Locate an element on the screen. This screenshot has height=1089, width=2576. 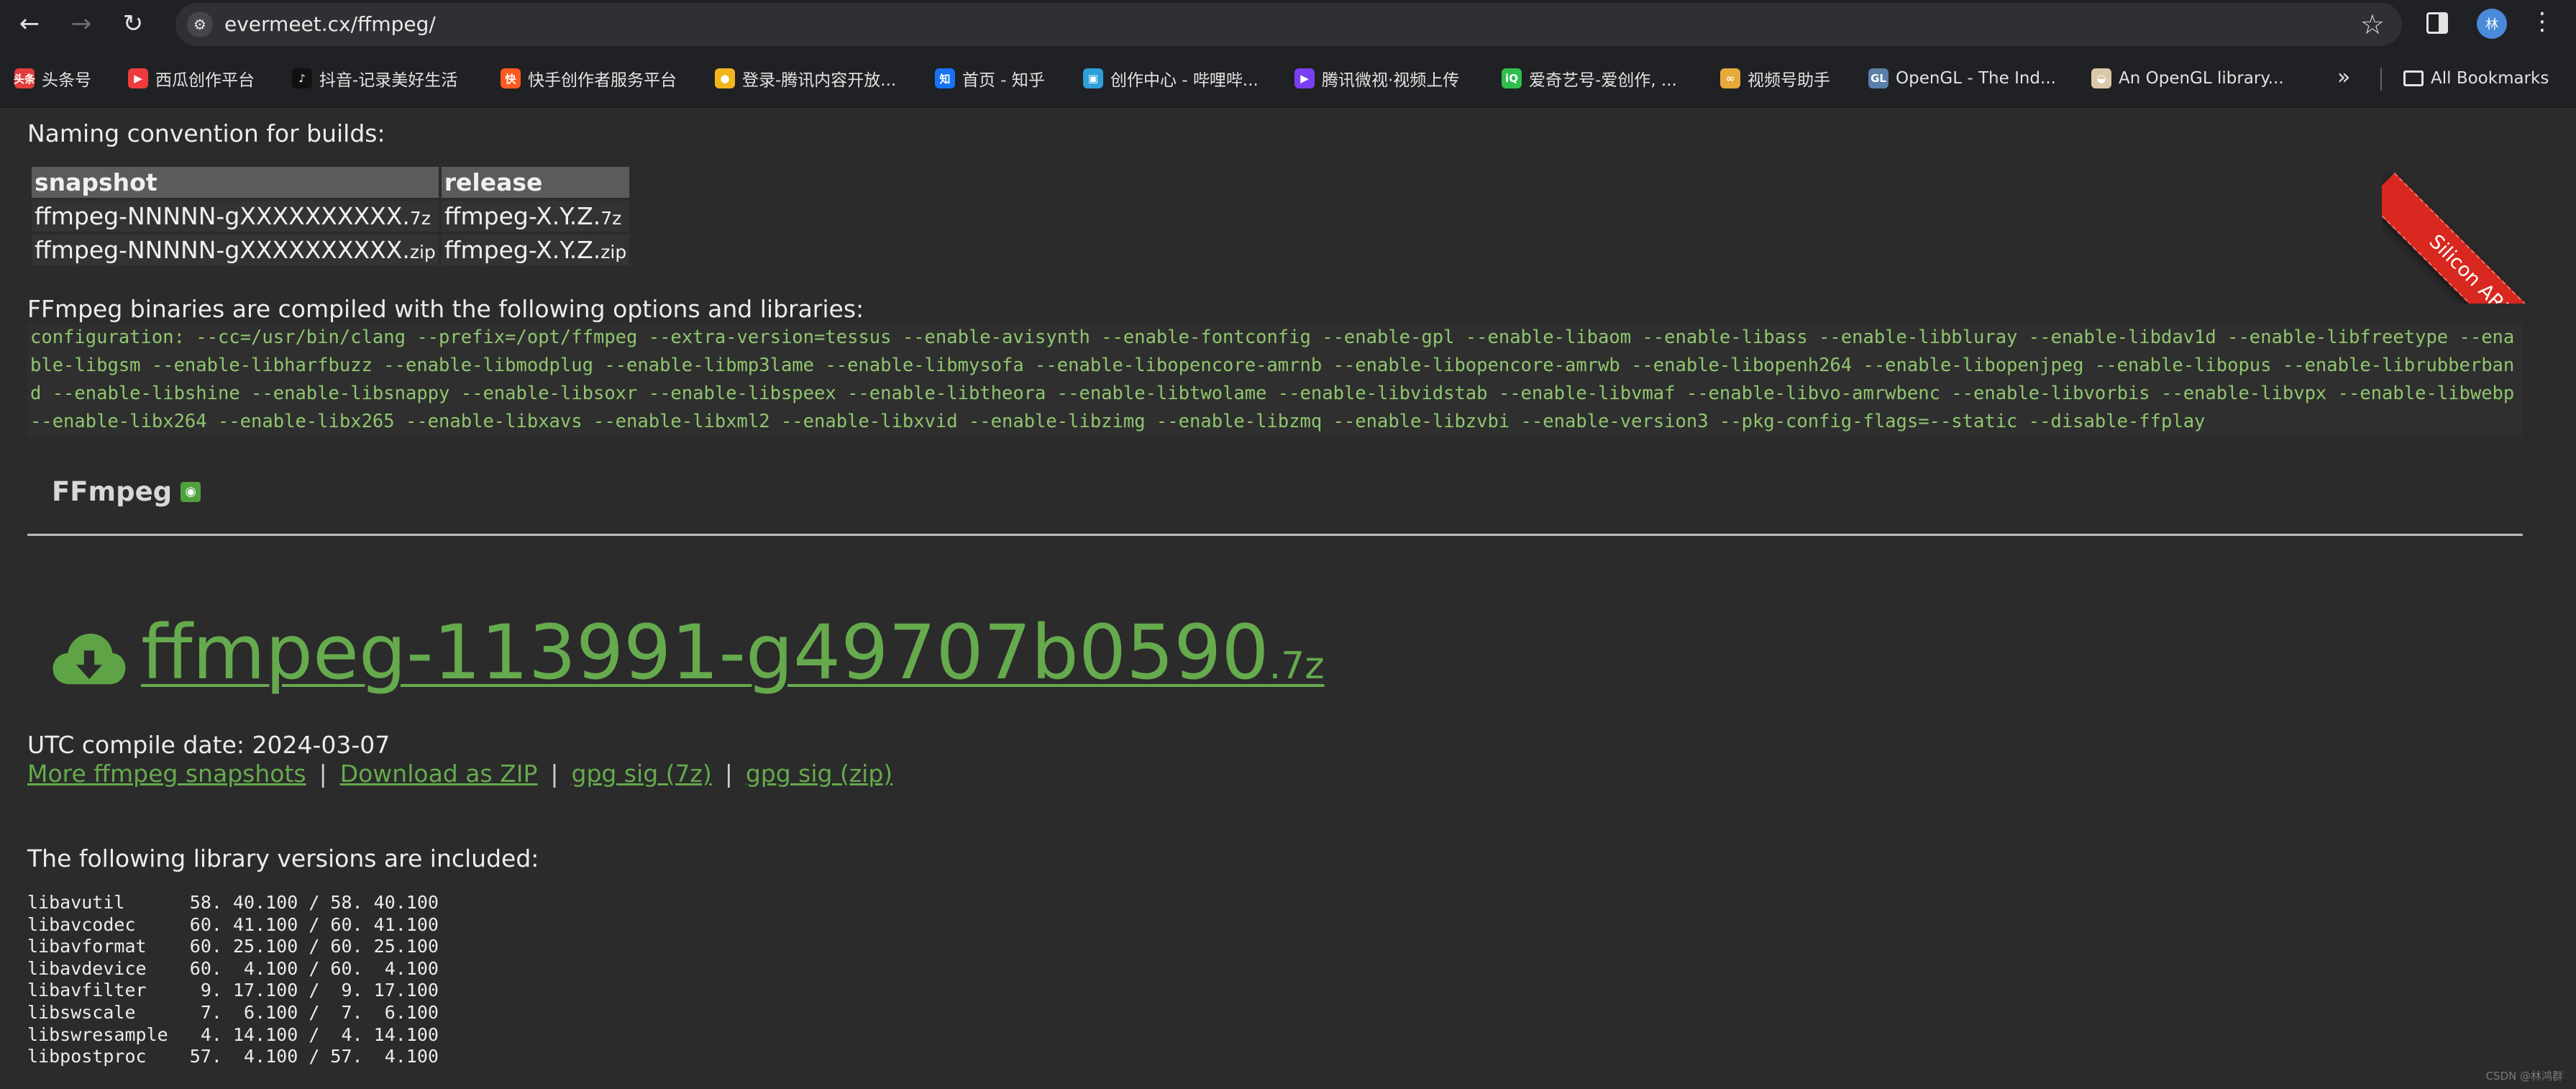
horizontal-divider is located at coordinates (1275, 535).